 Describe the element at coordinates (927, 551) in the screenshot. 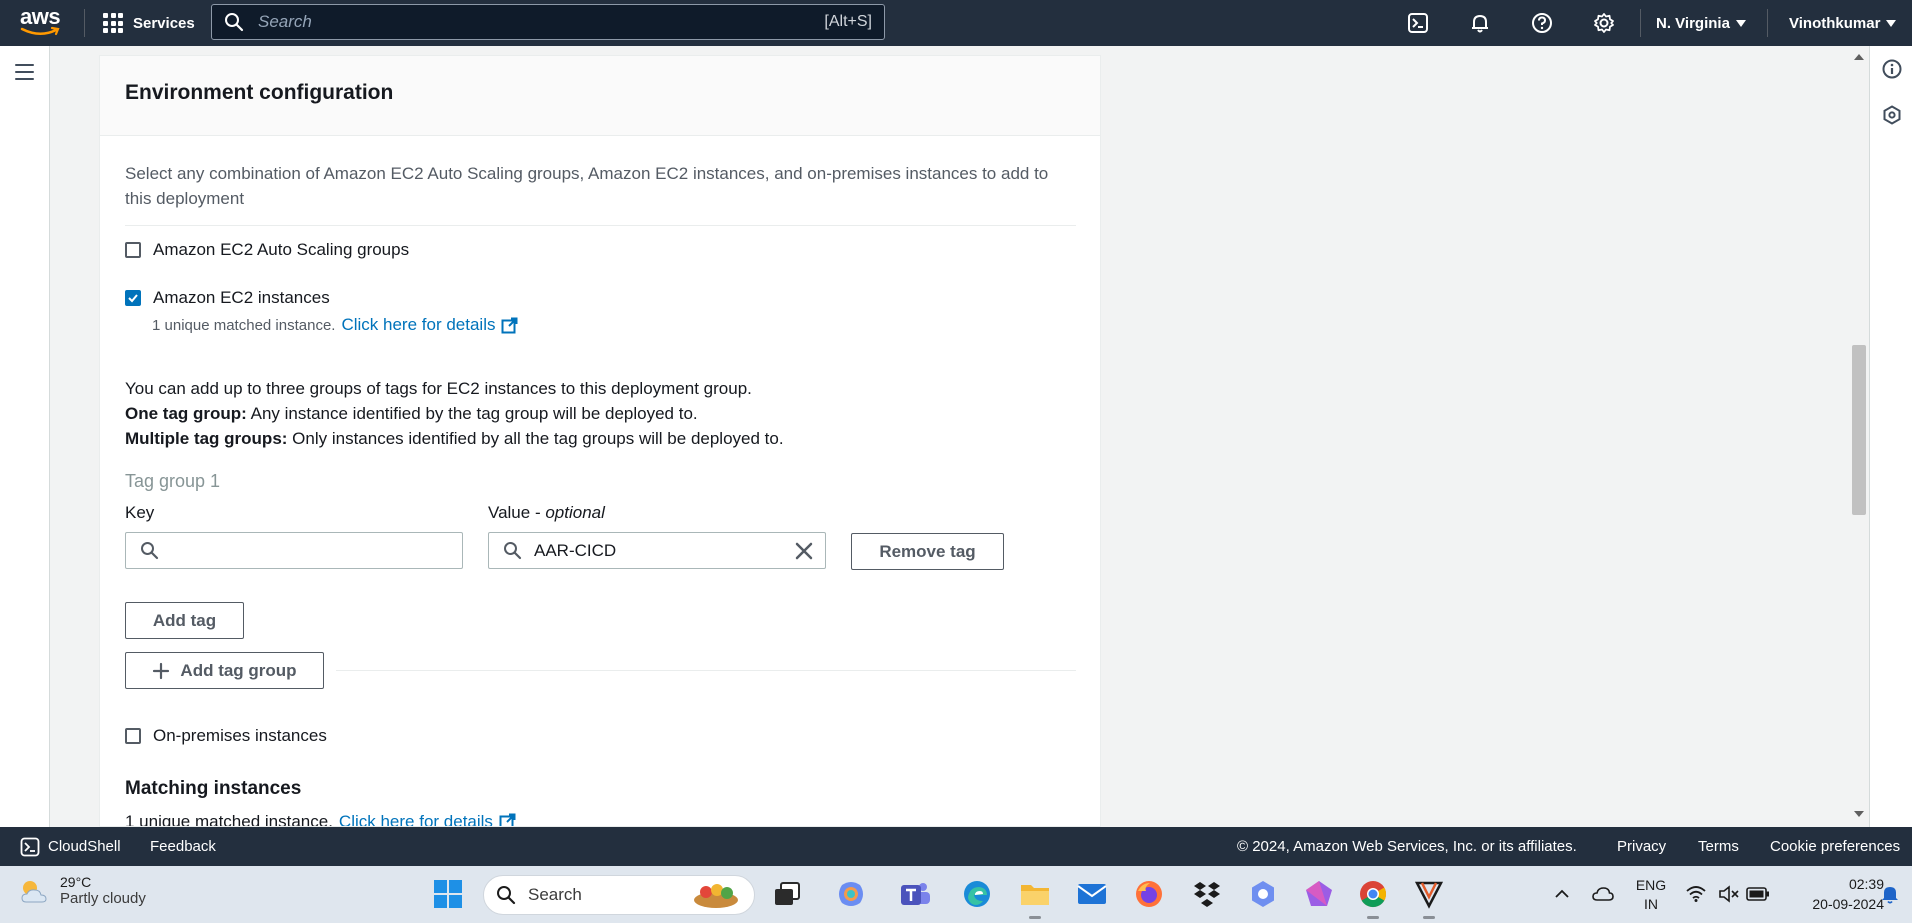

I see `remove-tag-button: Remove tag` at that location.